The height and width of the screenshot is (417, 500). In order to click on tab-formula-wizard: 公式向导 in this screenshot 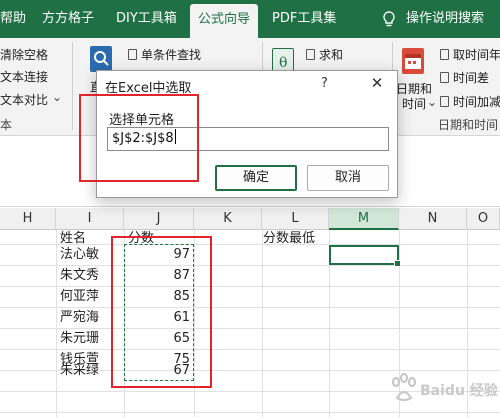, I will do `click(224, 21)`.